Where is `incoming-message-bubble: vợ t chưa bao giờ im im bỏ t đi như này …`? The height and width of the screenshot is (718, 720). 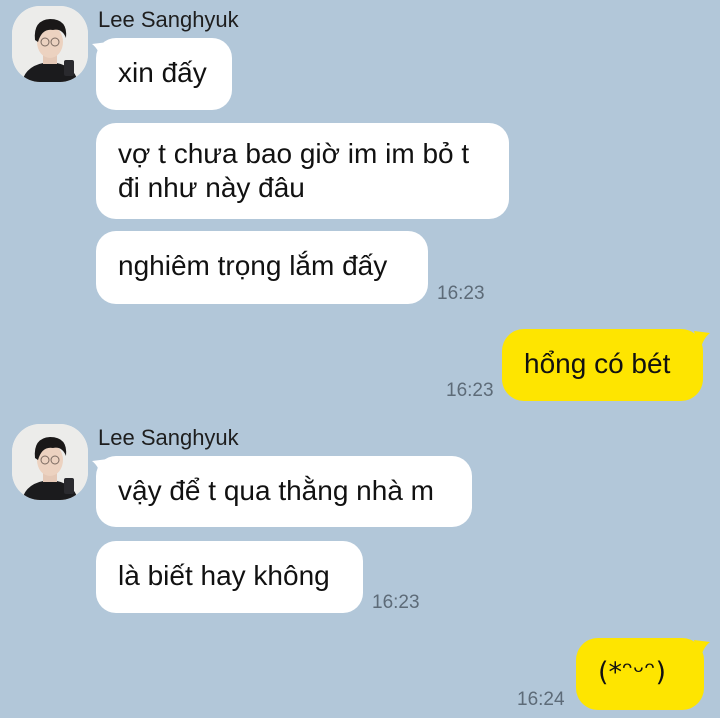
incoming-message-bubble: vợ t chưa bao giờ im im bỏ t đi như này … is located at coordinates (302, 171).